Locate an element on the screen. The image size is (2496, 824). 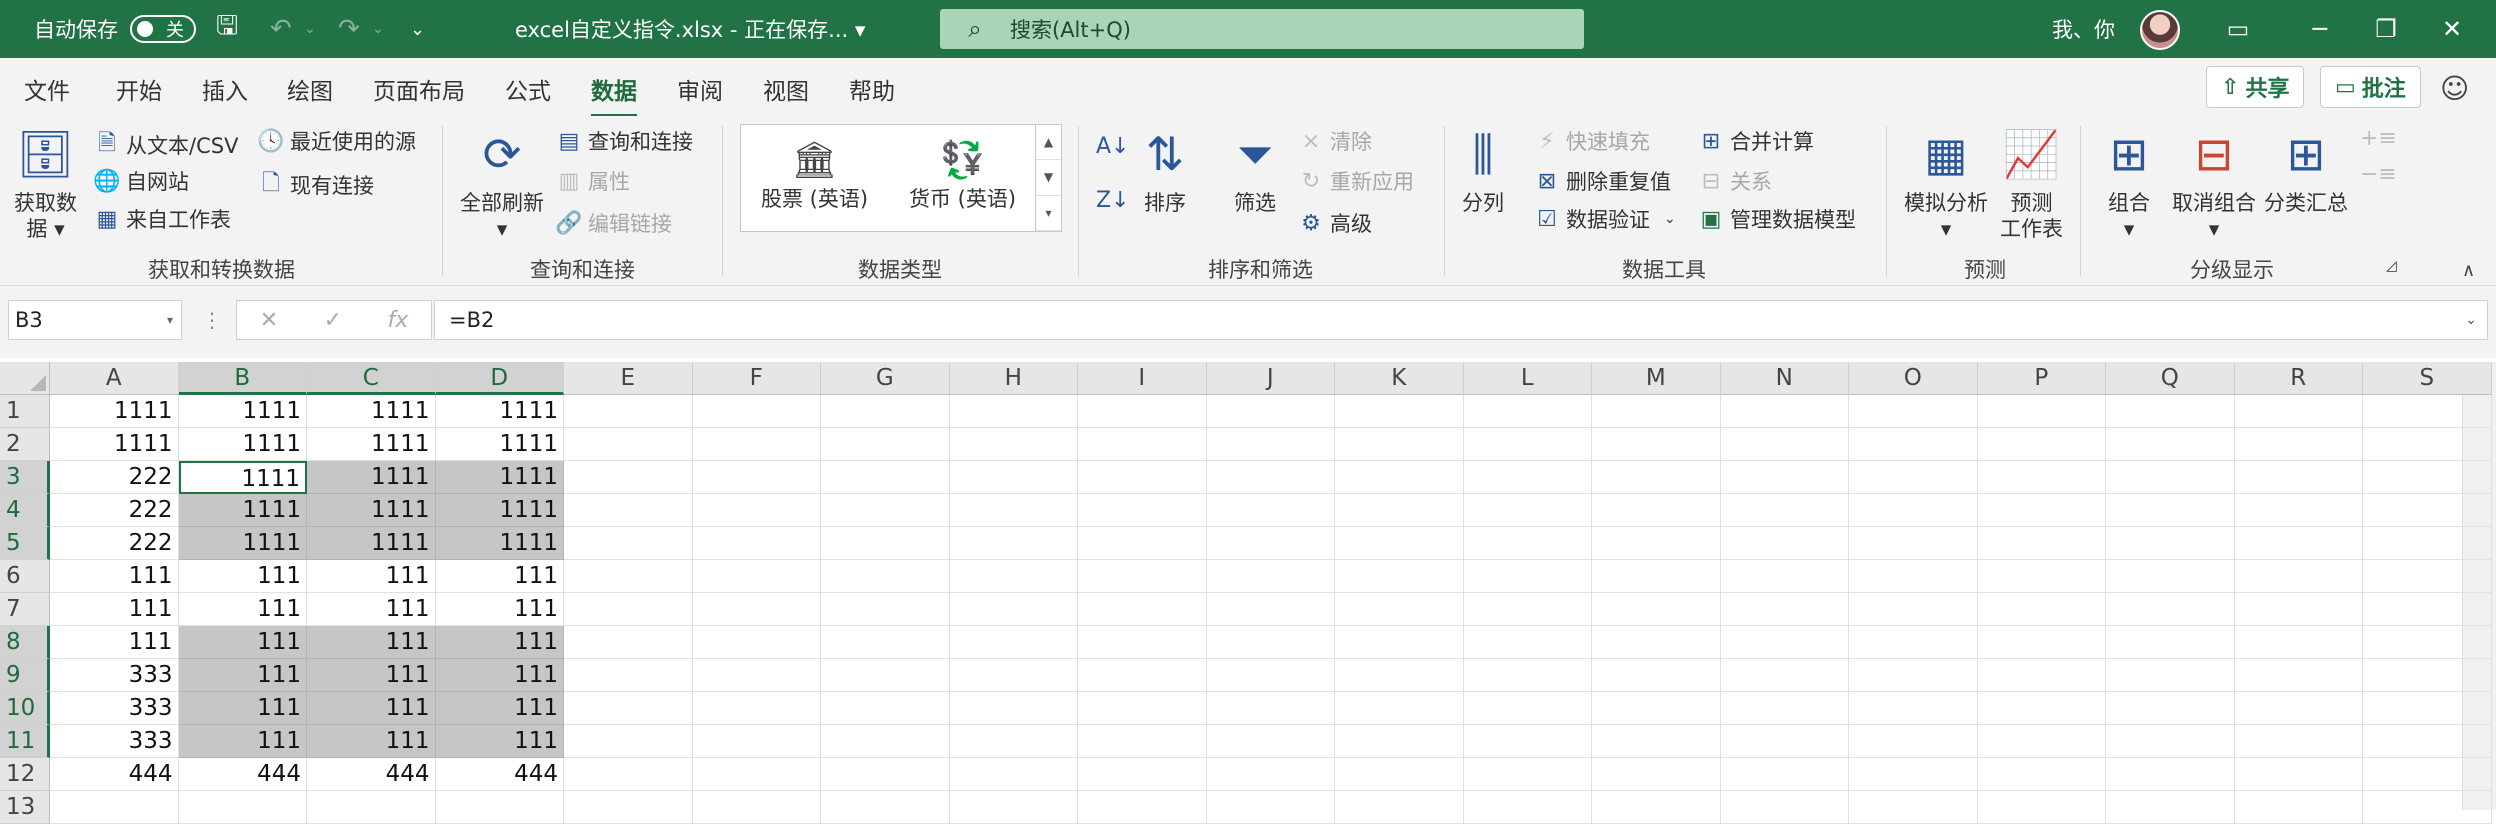
cell-k13 is located at coordinates (1399, 807).